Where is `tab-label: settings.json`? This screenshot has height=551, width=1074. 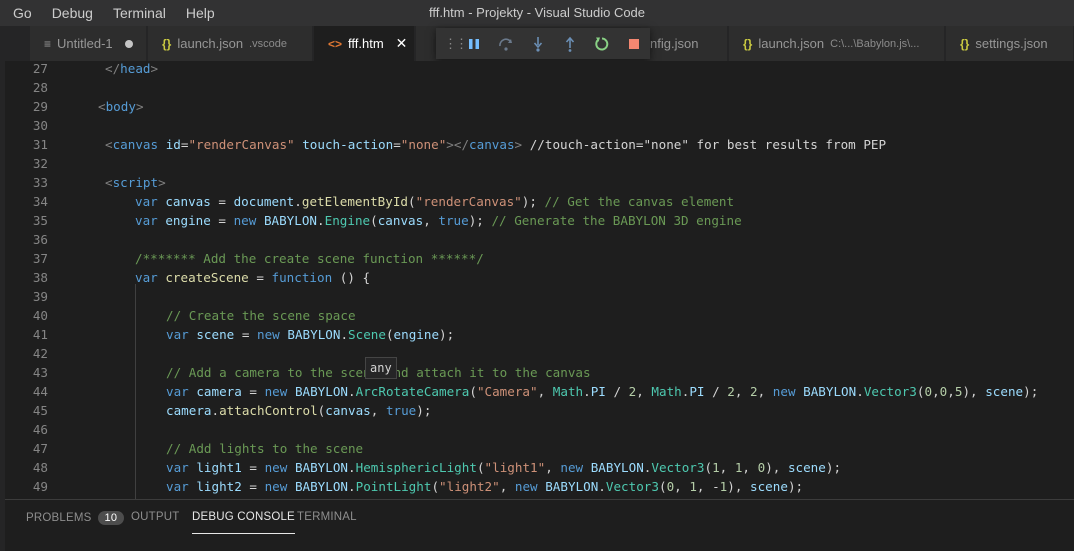 tab-label: settings.json is located at coordinates (1011, 43).